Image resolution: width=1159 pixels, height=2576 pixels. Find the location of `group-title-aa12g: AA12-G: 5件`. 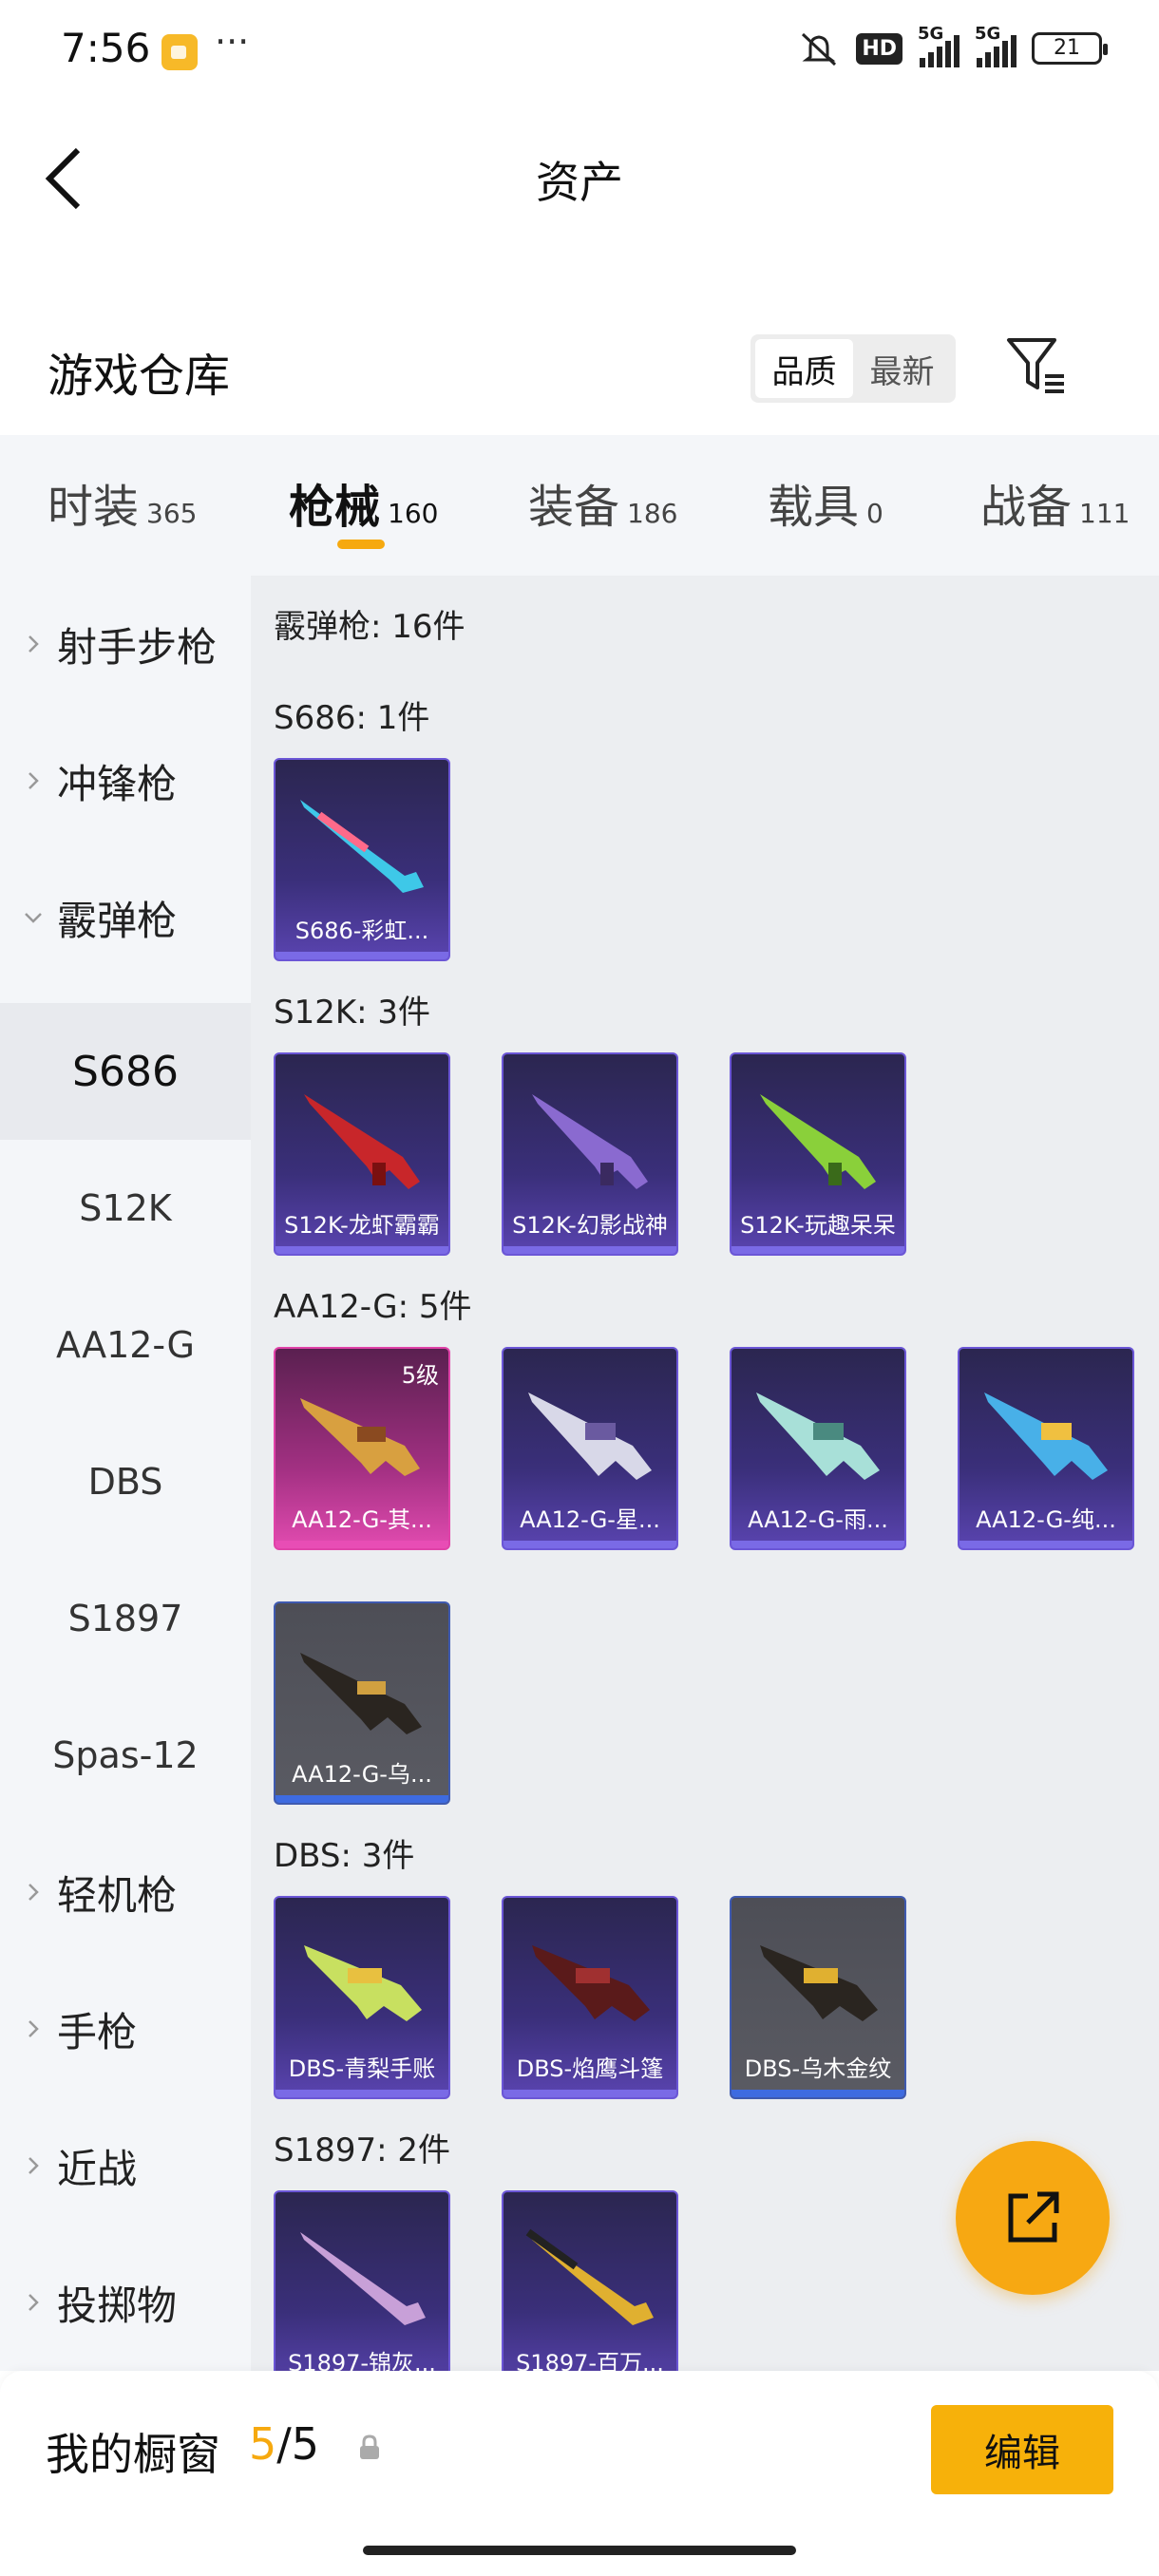

group-title-aa12g: AA12-G: 5件 is located at coordinates (373, 1307).